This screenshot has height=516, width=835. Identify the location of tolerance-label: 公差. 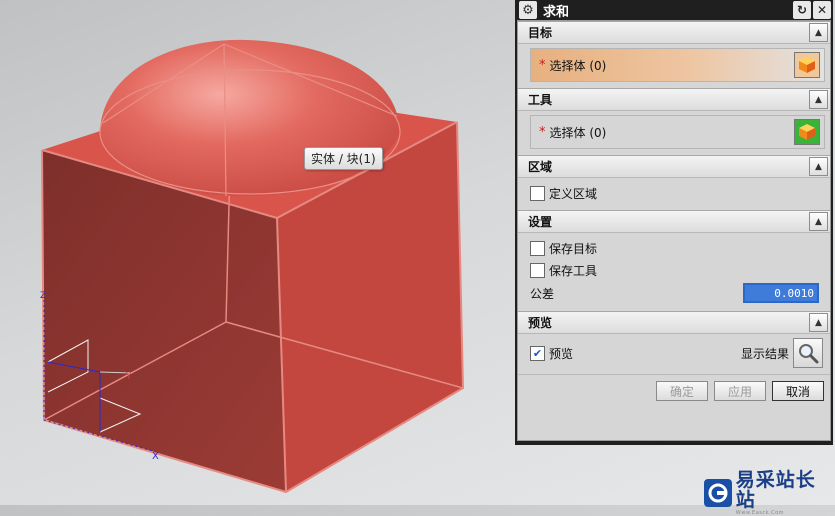
(542, 293).